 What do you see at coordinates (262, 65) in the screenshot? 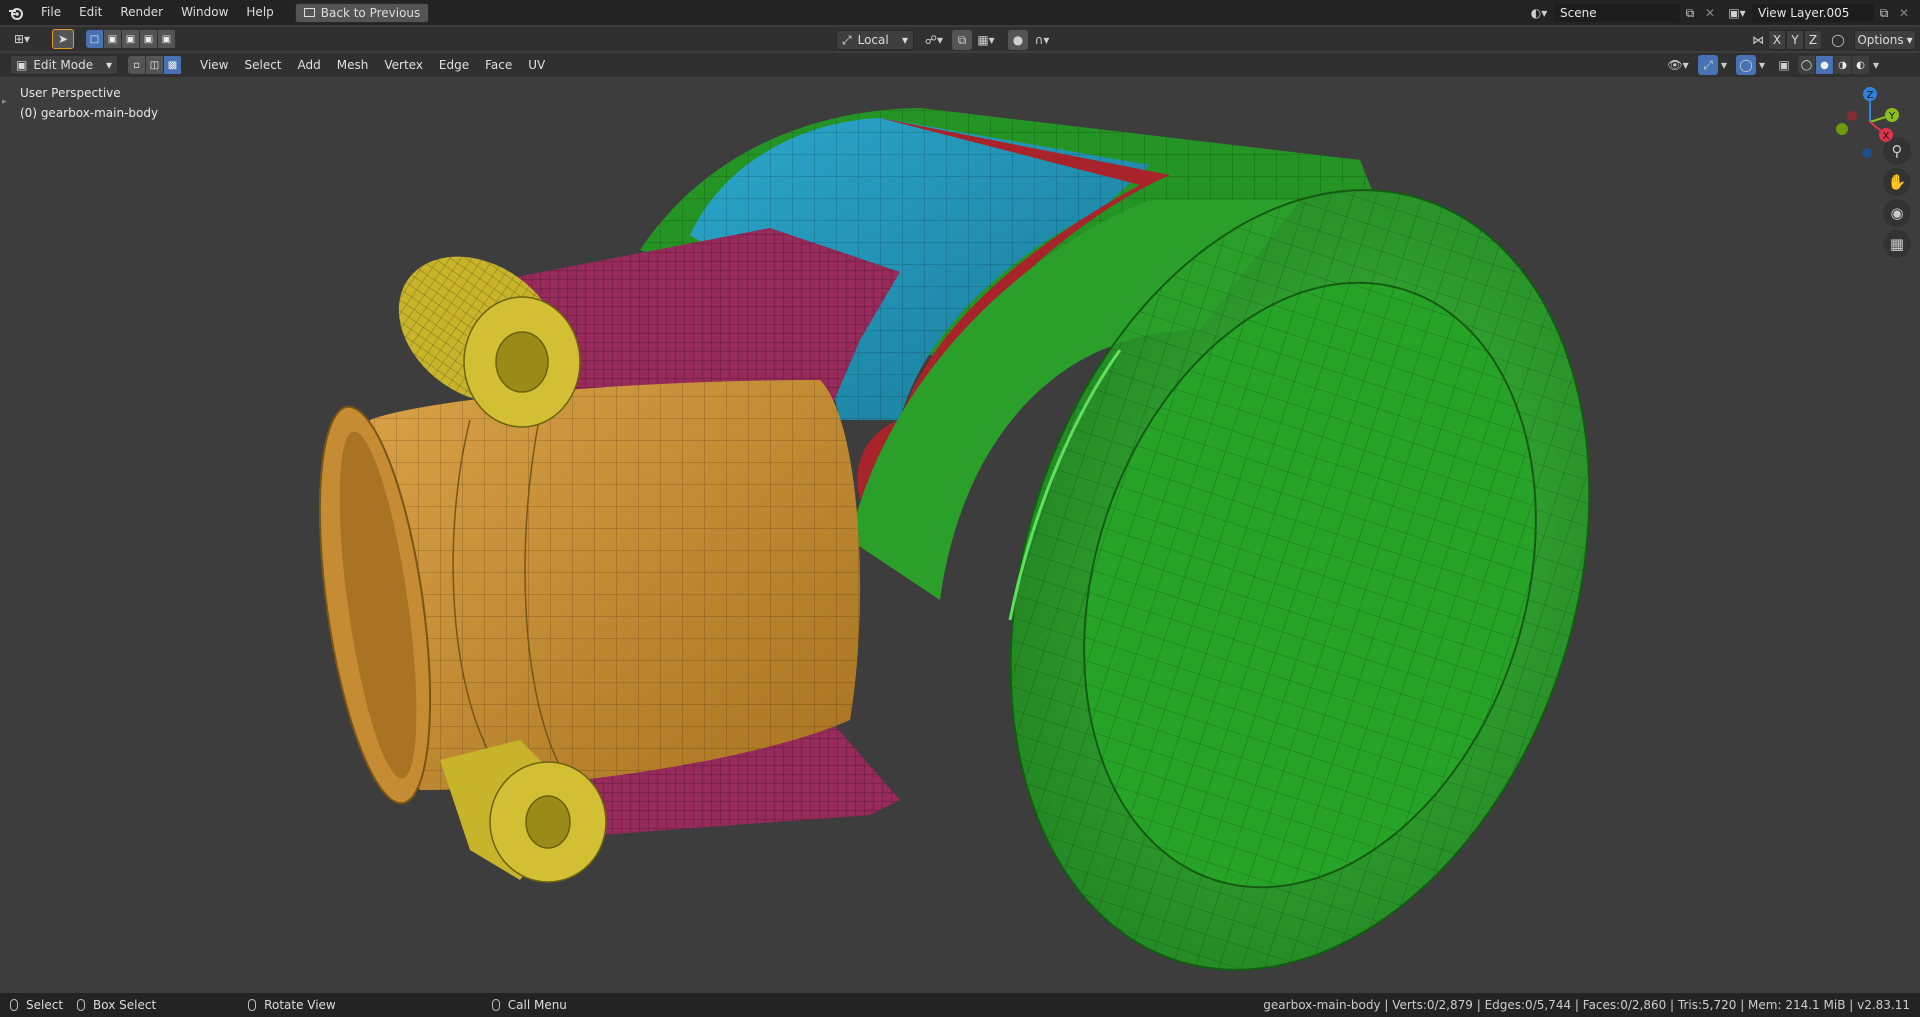
I see `menu-select: Select` at bounding box center [262, 65].